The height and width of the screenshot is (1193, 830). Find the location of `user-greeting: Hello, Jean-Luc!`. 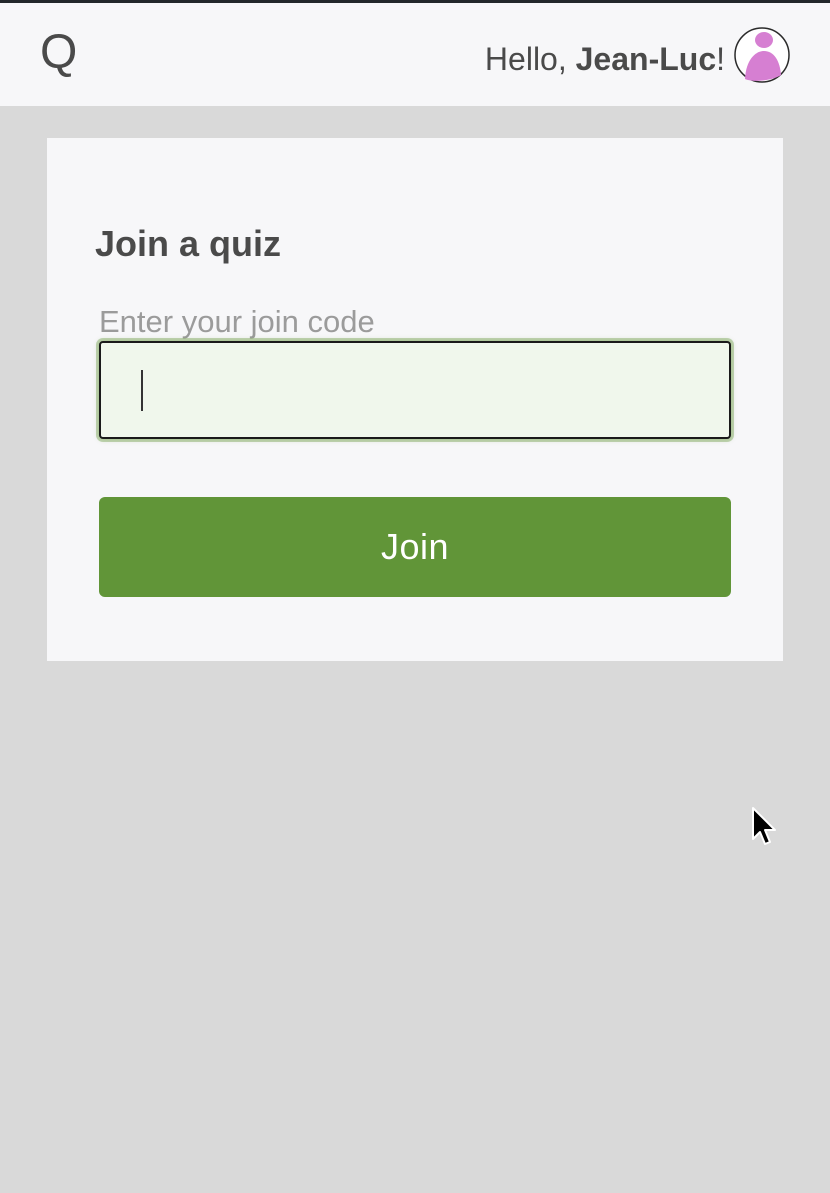

user-greeting: Hello, Jean-Luc! is located at coordinates (605, 59).